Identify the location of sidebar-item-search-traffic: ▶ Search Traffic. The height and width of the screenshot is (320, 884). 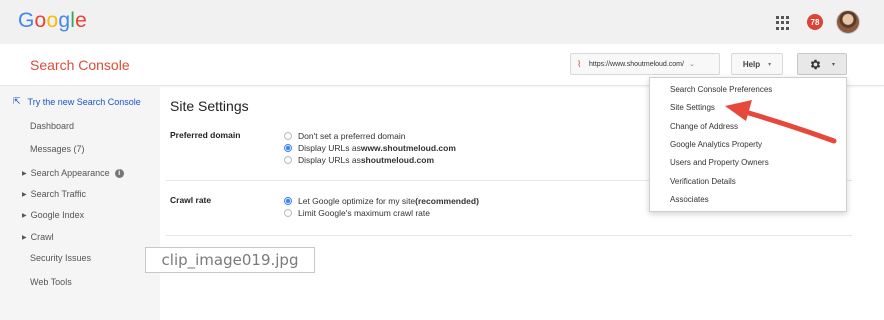
(54, 194).